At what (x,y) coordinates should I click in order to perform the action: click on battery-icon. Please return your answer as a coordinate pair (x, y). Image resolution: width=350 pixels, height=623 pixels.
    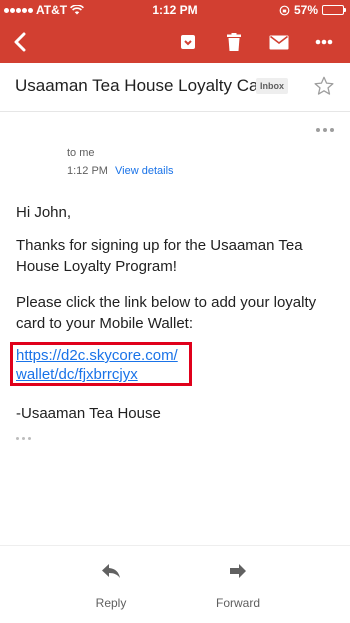
    Looking at the image, I should click on (334, 10).